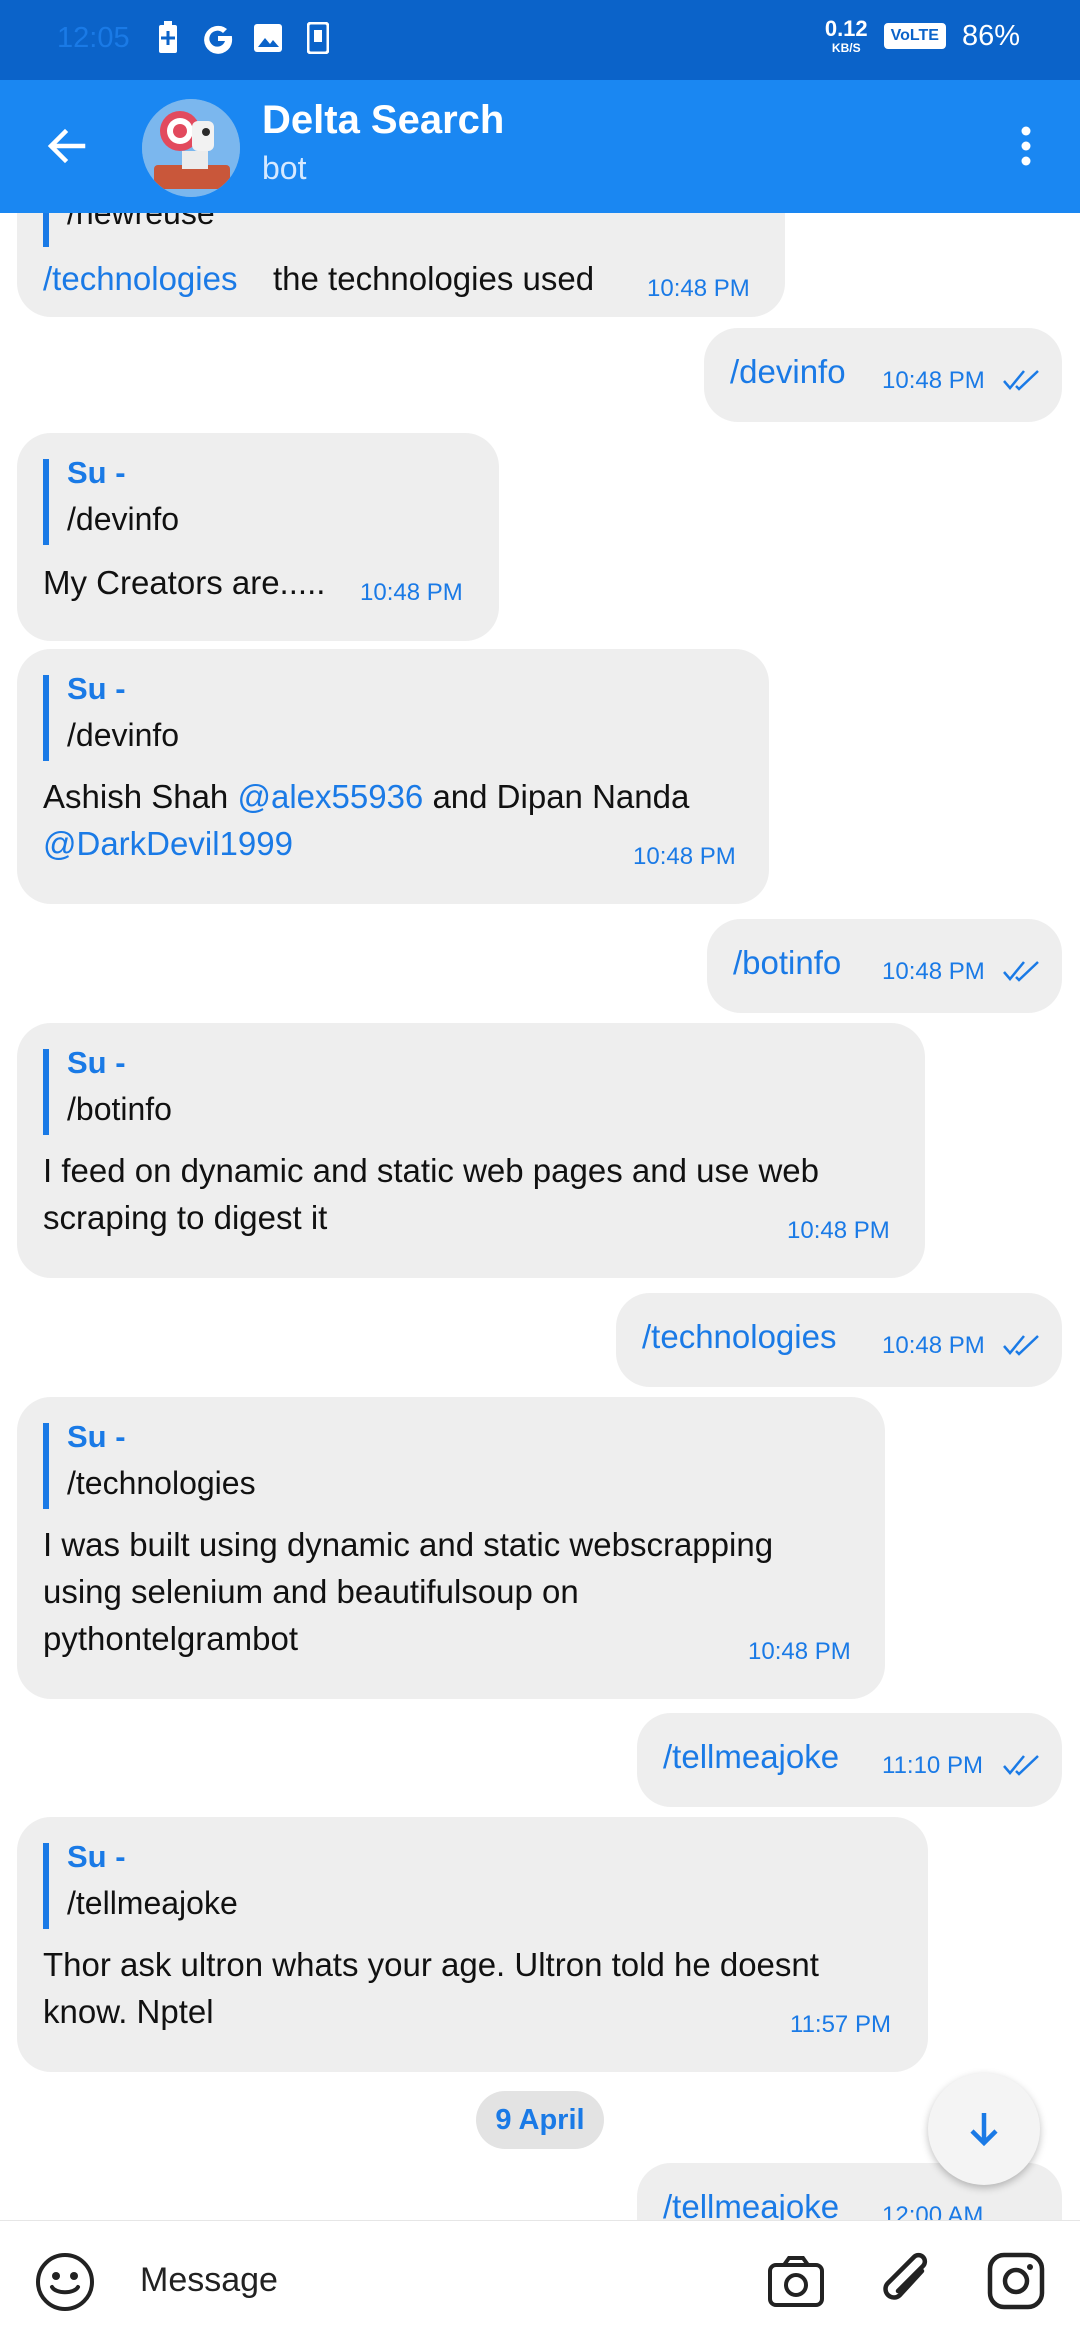 The height and width of the screenshot is (2340, 1080). I want to click on avatar, so click(191, 148).